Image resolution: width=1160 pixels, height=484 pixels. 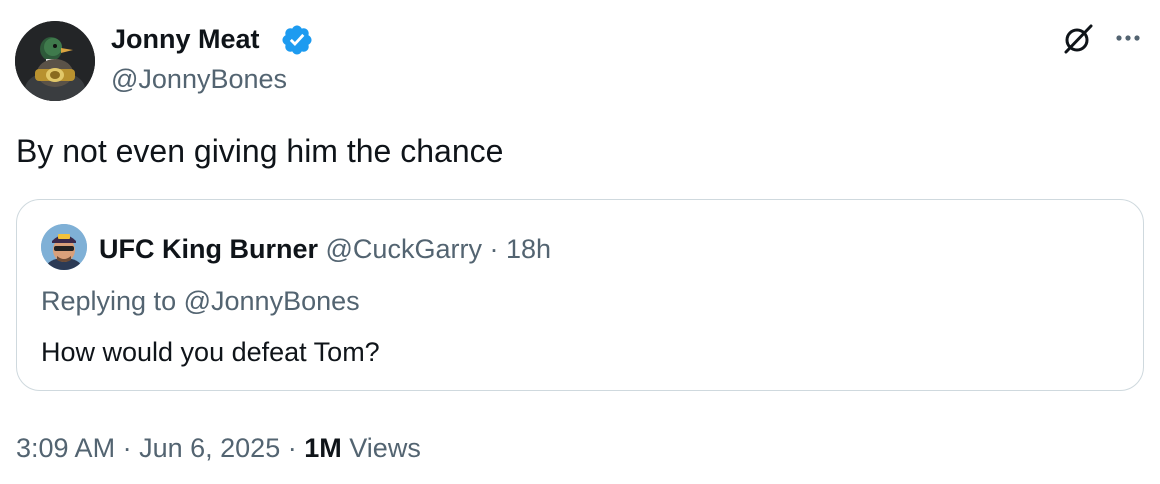 What do you see at coordinates (109, 301) in the screenshot?
I see `replying-to-label: Replying to` at bounding box center [109, 301].